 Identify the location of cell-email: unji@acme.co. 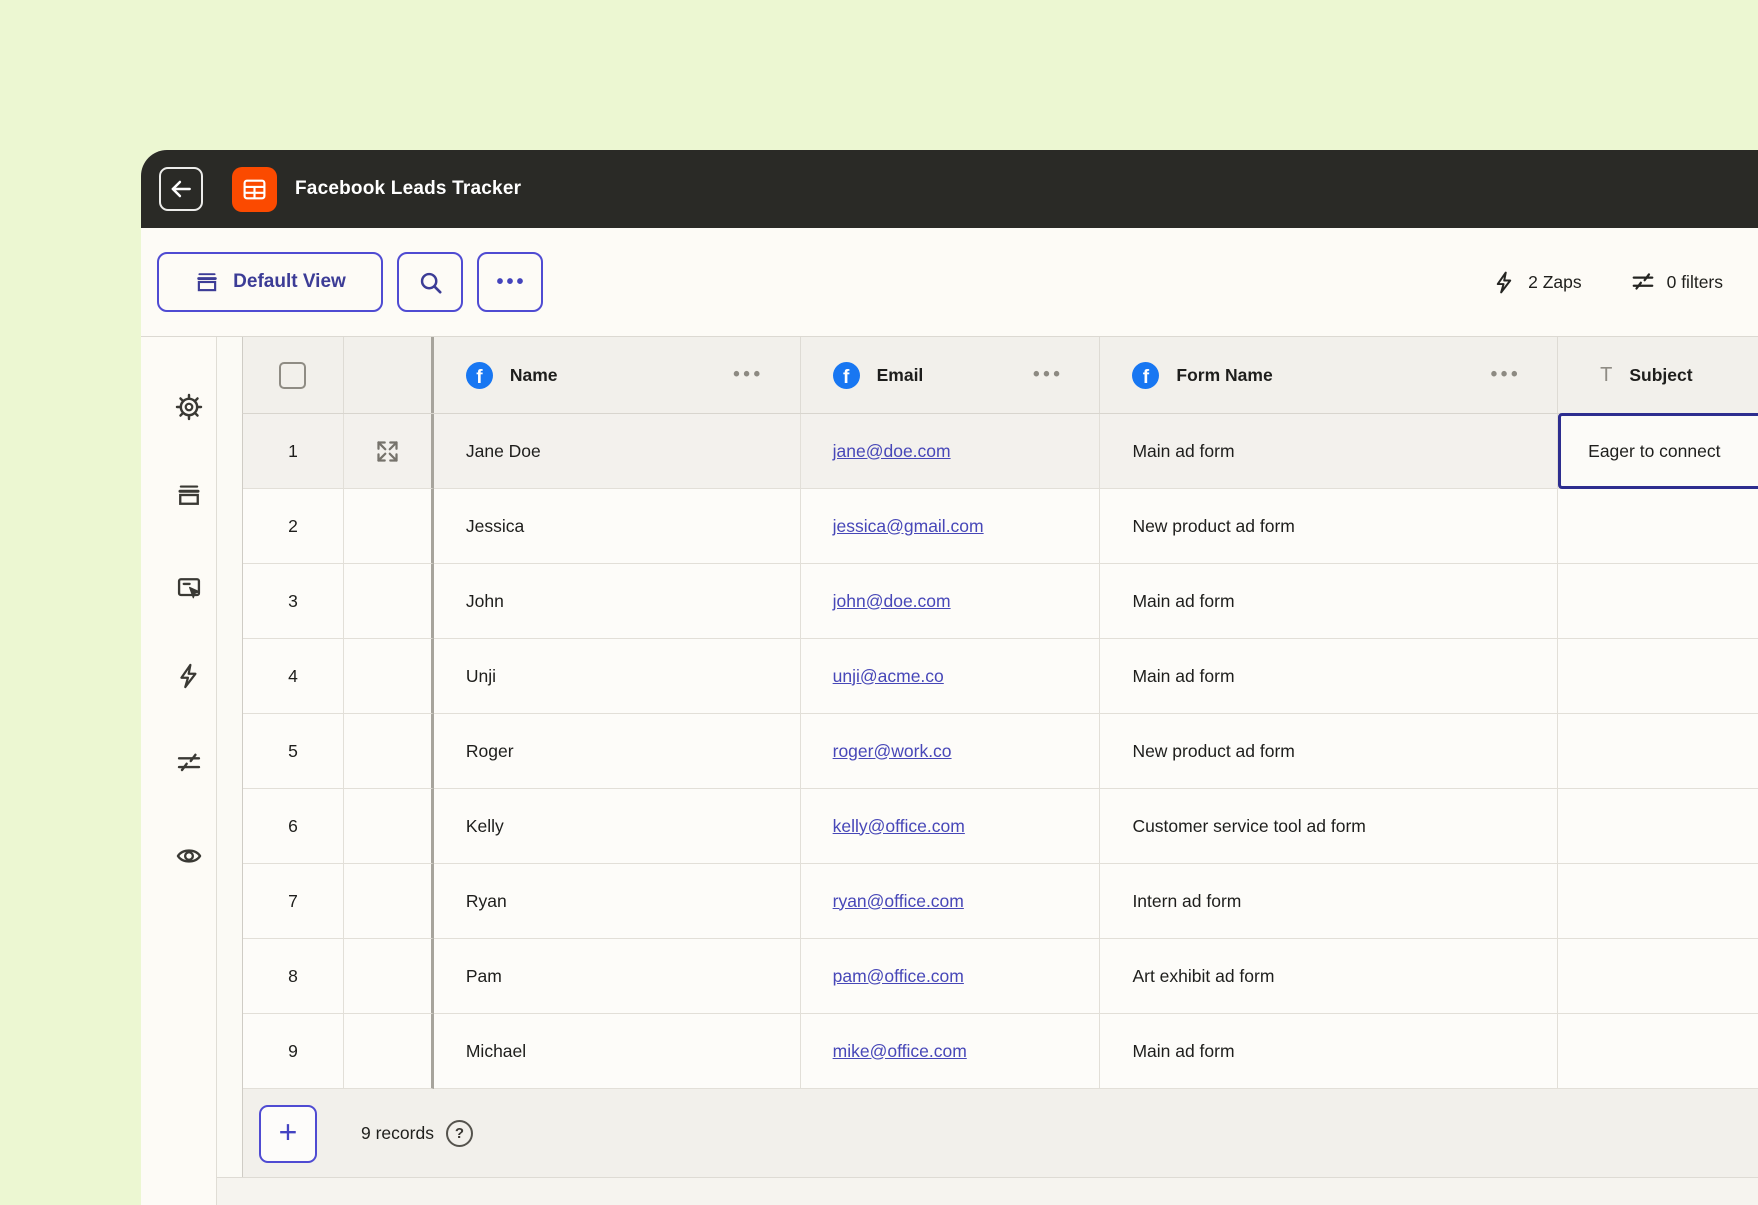
(950, 676).